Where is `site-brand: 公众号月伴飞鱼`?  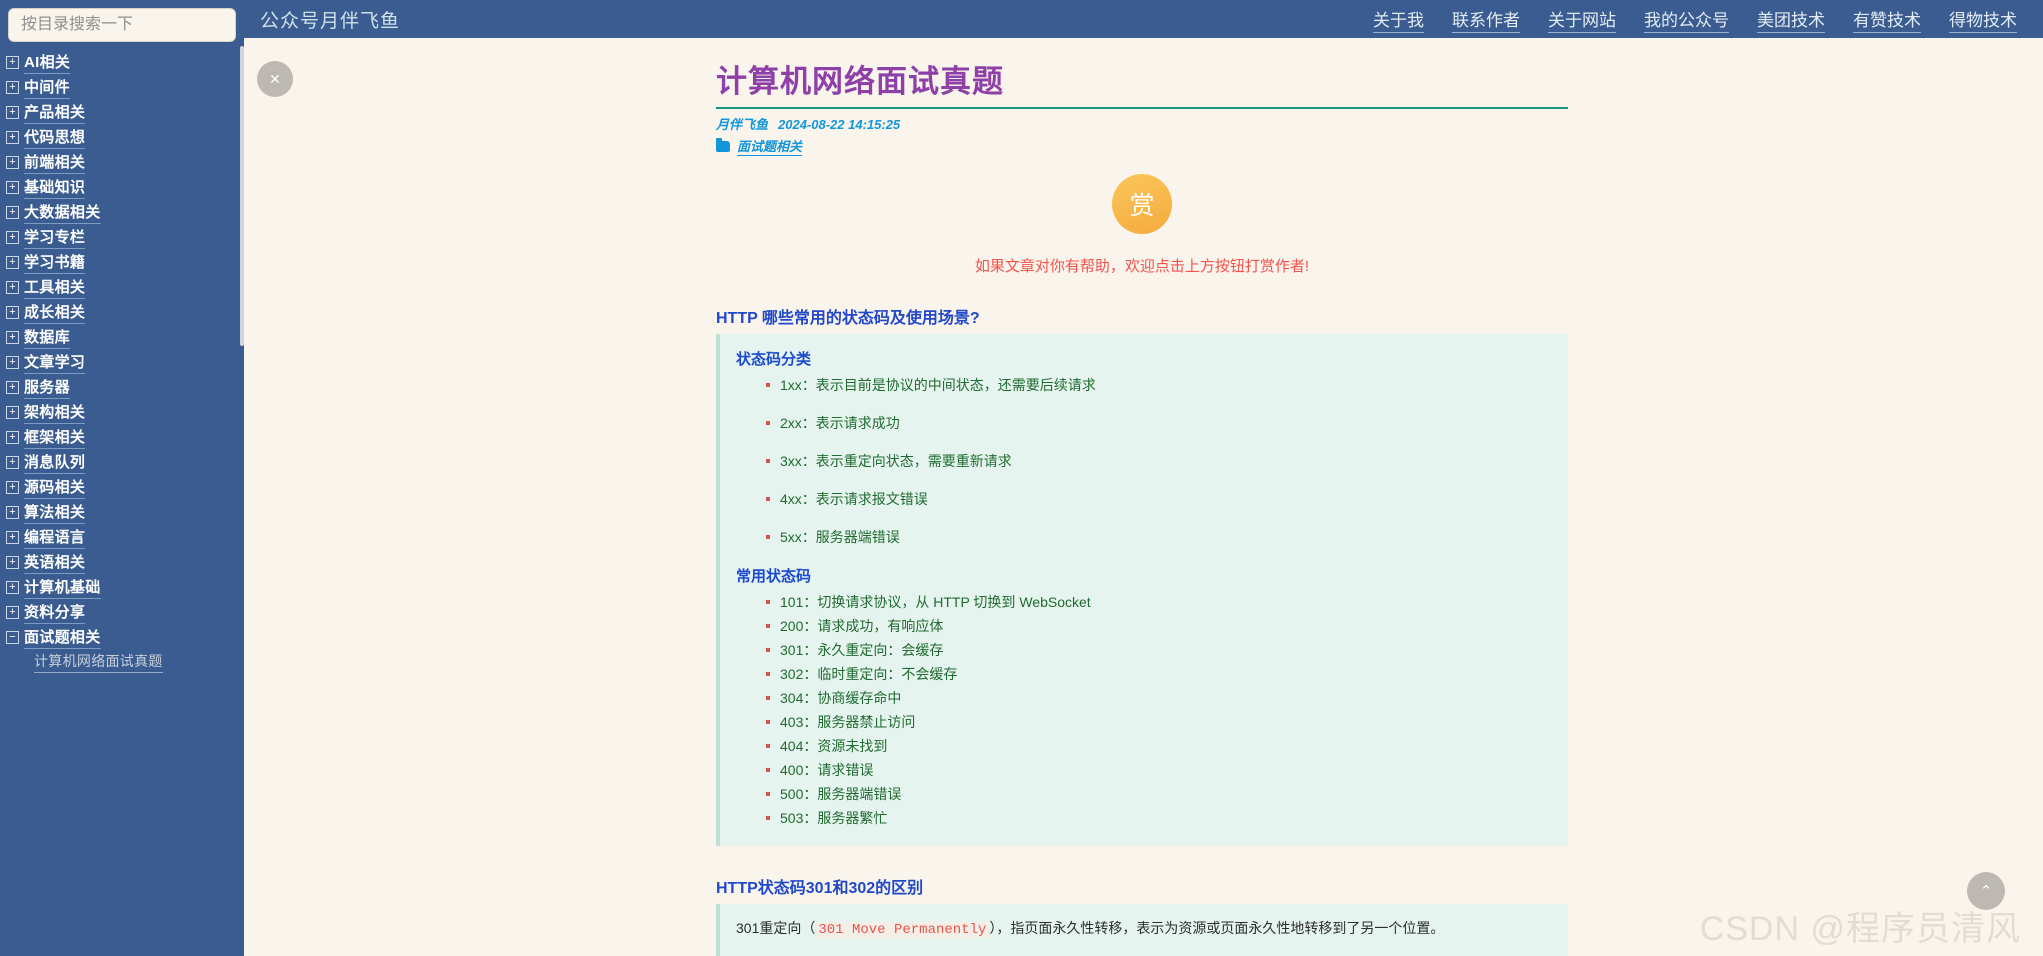 site-brand: 公众号月伴飞鱼 is located at coordinates (330, 19).